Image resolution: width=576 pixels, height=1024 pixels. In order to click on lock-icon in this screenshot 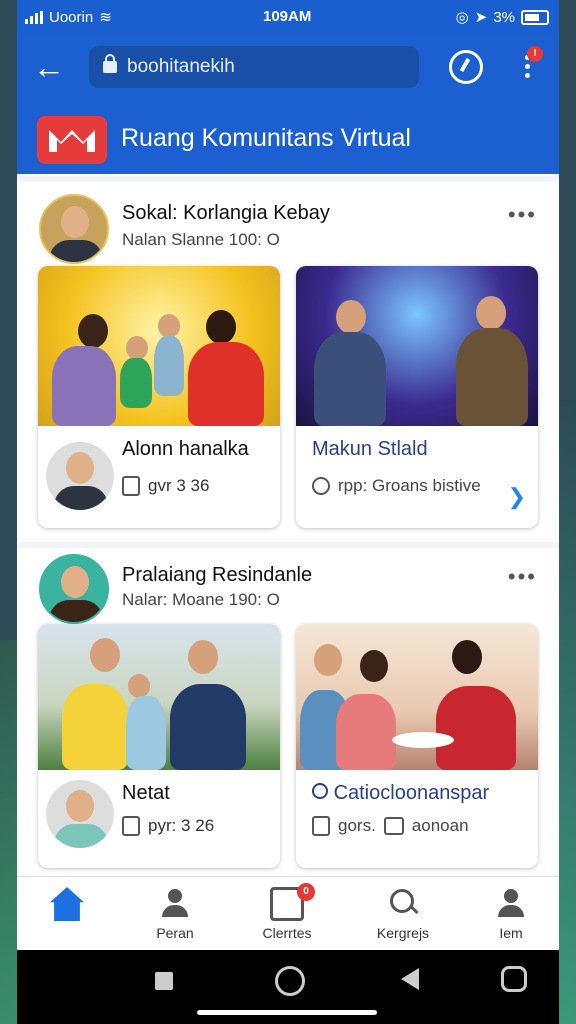, I will do `click(110, 63)`.